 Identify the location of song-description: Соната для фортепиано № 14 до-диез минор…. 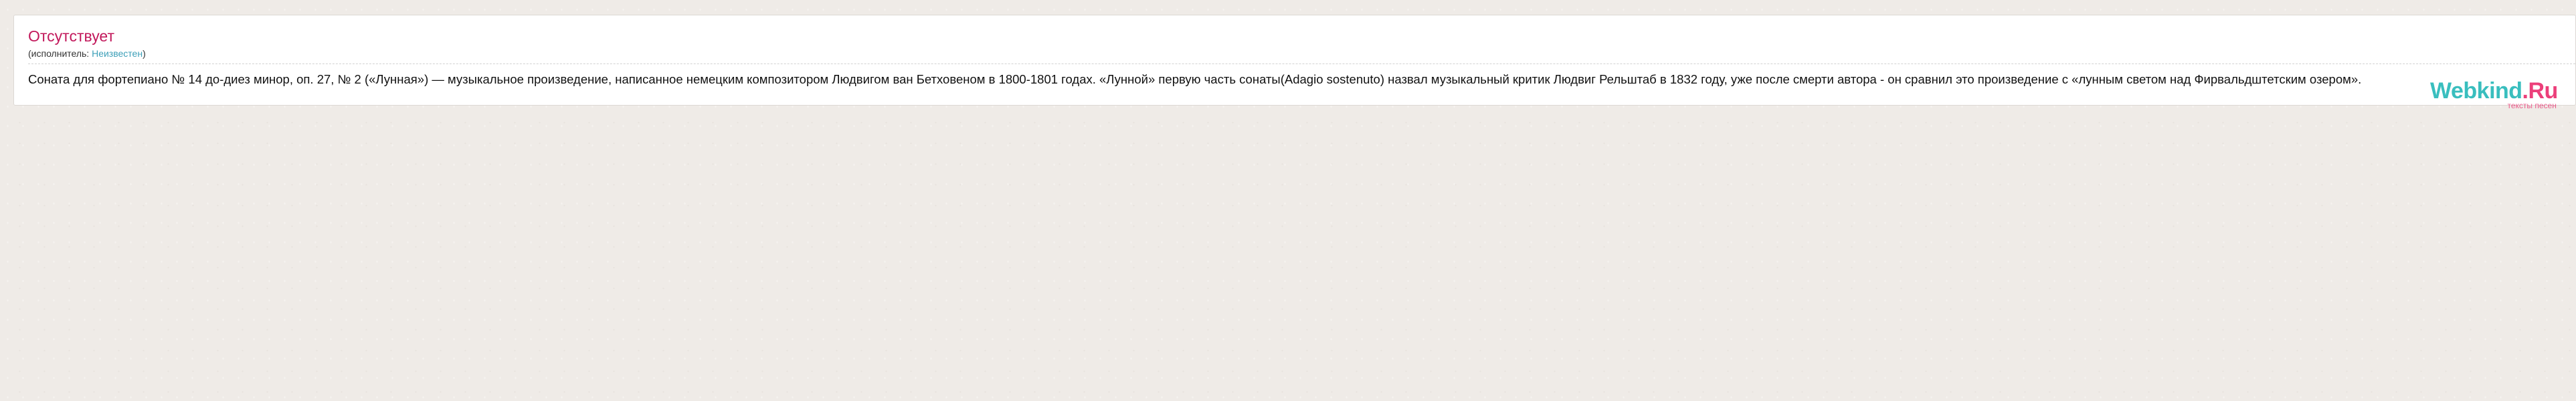
(1195, 79).